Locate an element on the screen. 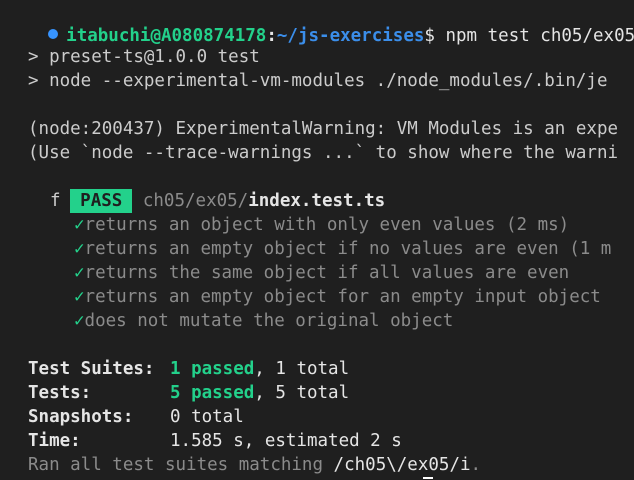 The width and height of the screenshot is (634, 480). prompt-symbol: $ is located at coordinates (429, 36).